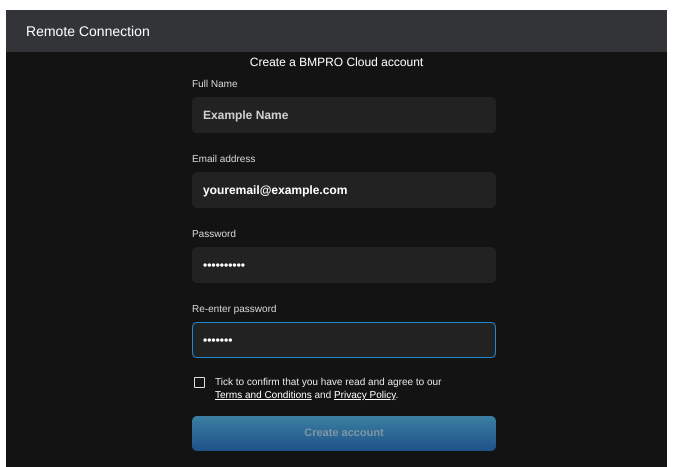 Image resolution: width=673 pixels, height=467 pixels. I want to click on input-field: •••••••, so click(344, 340).